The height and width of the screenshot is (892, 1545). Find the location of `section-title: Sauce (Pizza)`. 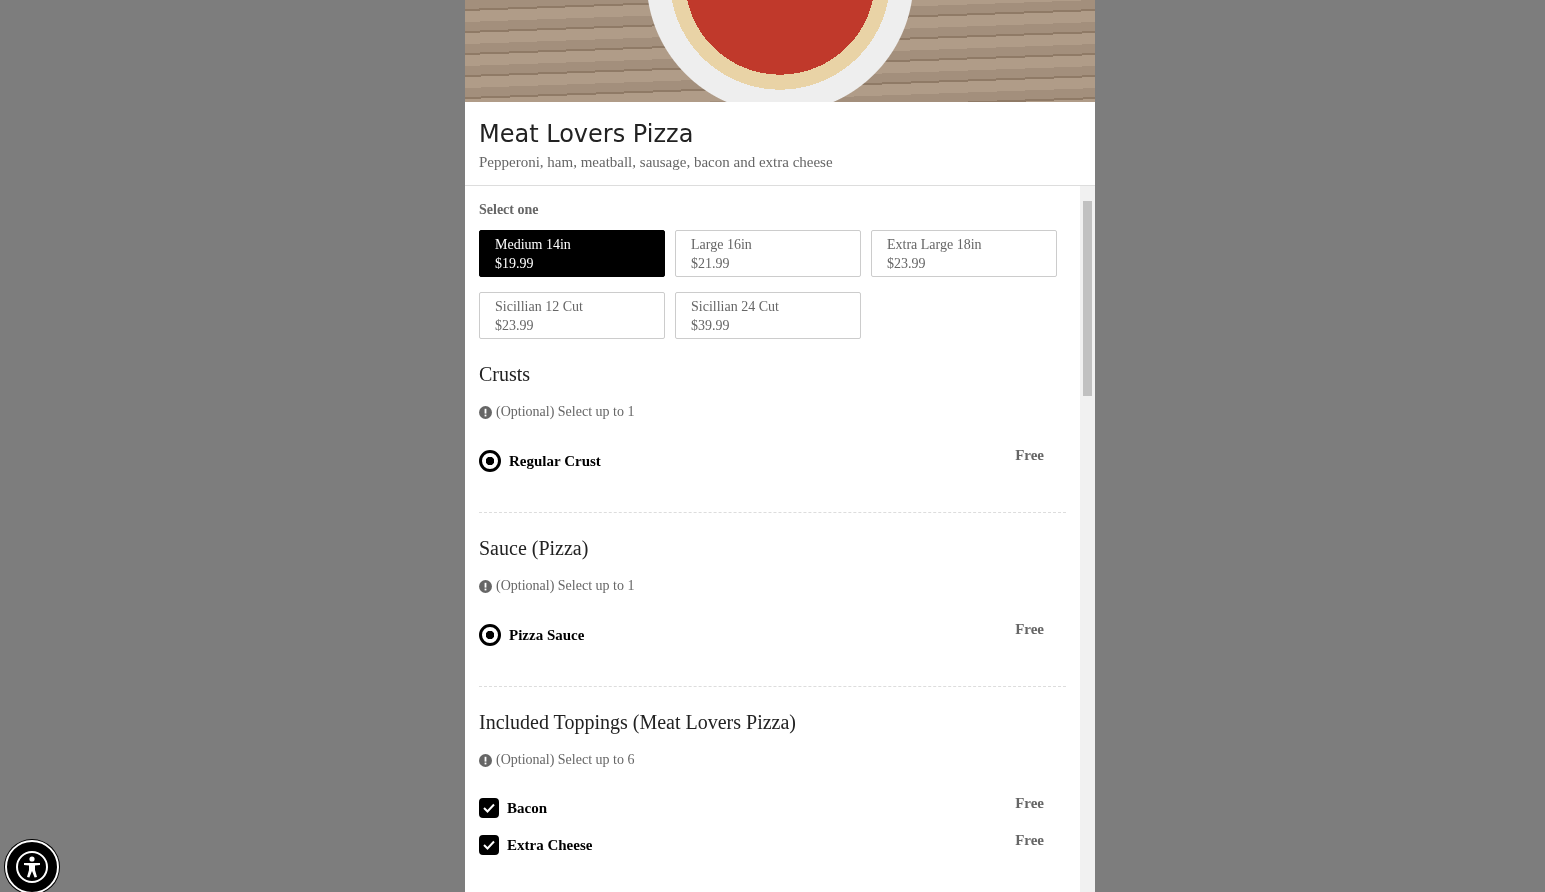

section-title: Sauce (Pizza) is located at coordinates (534, 548).